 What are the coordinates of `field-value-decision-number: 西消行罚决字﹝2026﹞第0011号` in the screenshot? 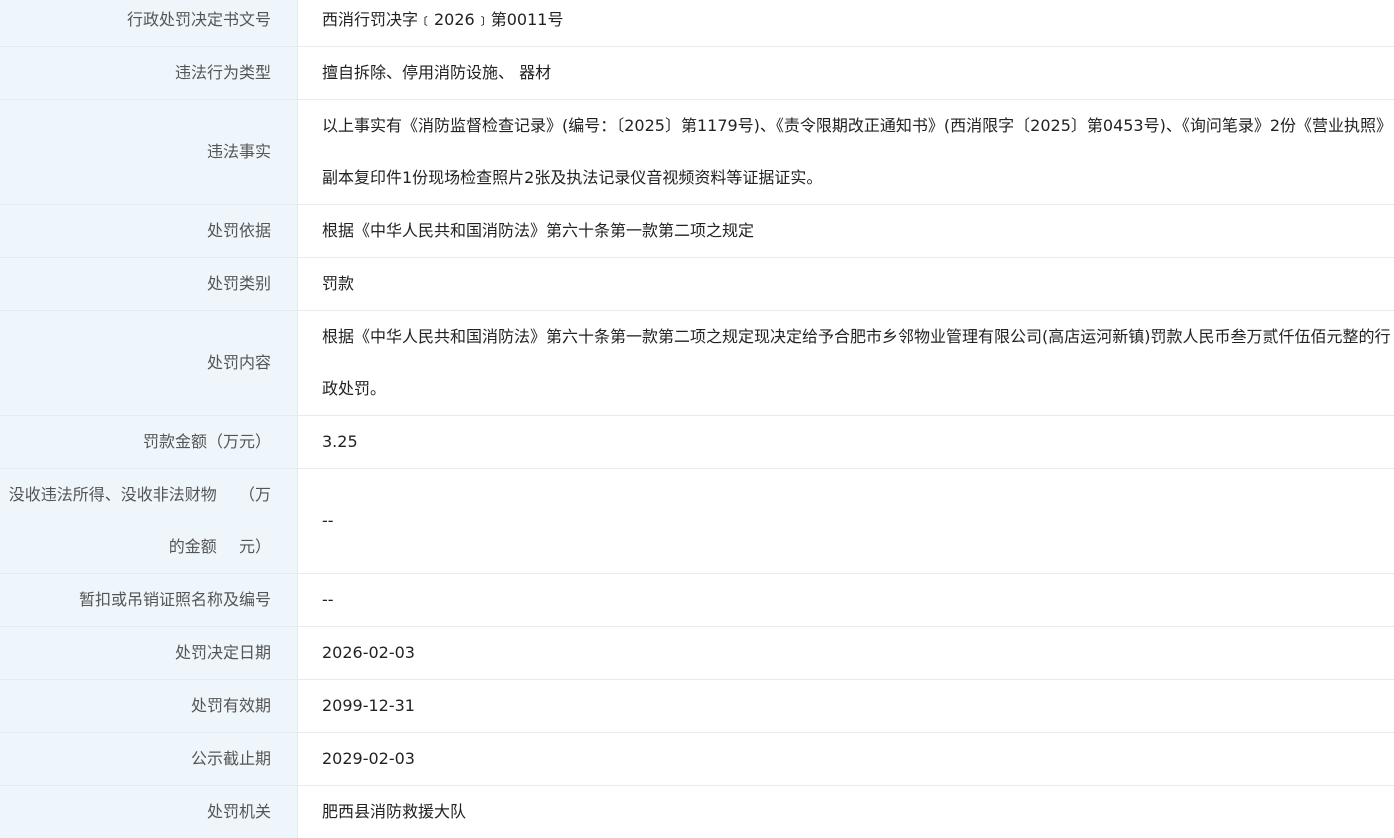 It's located at (443, 19).